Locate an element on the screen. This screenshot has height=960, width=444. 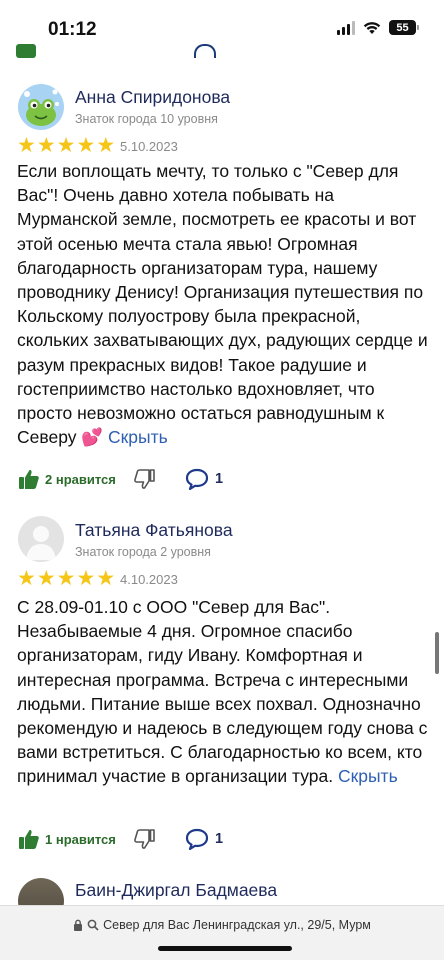
search-icon is located at coordinates (93, 925).